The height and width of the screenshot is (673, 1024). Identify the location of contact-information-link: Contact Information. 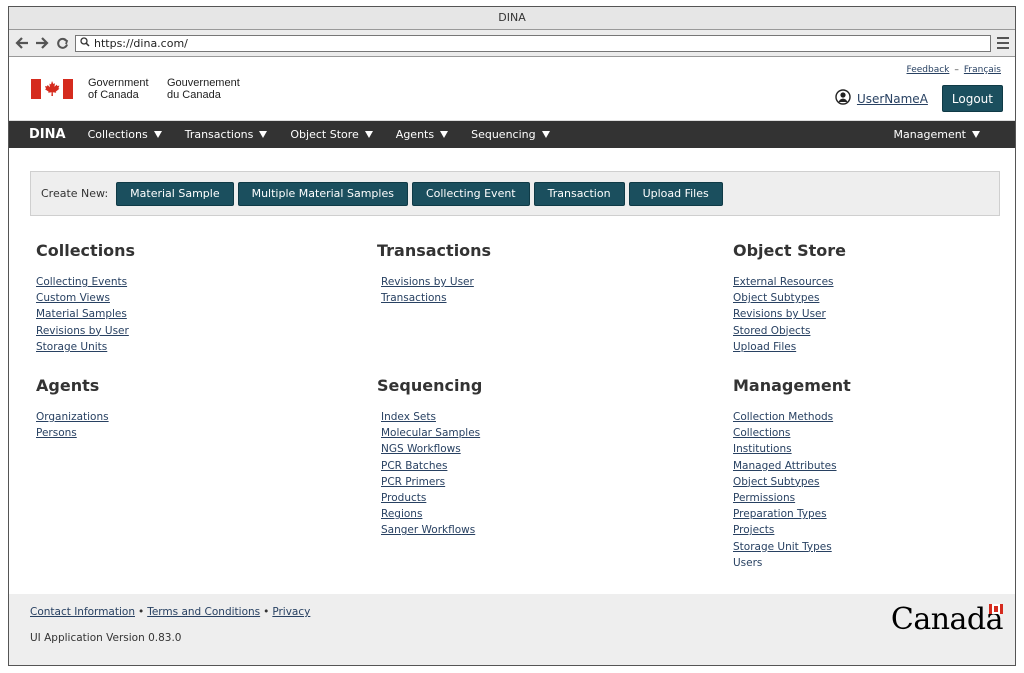
(82, 612).